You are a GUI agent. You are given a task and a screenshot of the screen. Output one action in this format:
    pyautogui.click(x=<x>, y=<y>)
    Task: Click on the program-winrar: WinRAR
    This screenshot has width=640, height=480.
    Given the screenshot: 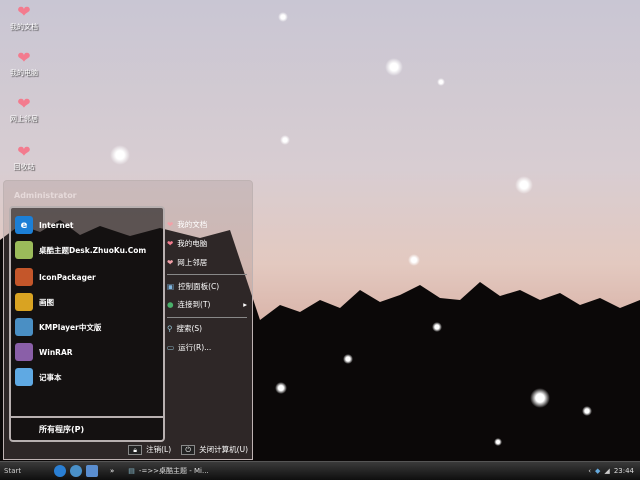 What is the action you would take?
    pyautogui.click(x=44, y=352)
    